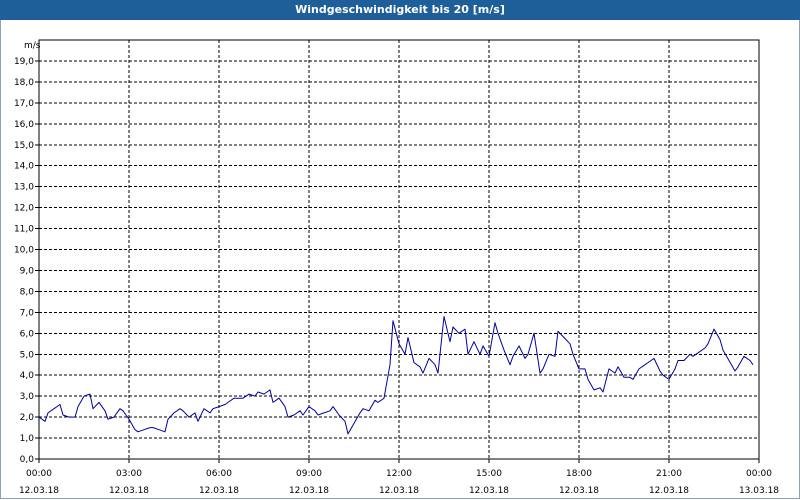 This screenshot has height=500, width=800. I want to click on y-tick-label: 17,0, so click(24, 104).